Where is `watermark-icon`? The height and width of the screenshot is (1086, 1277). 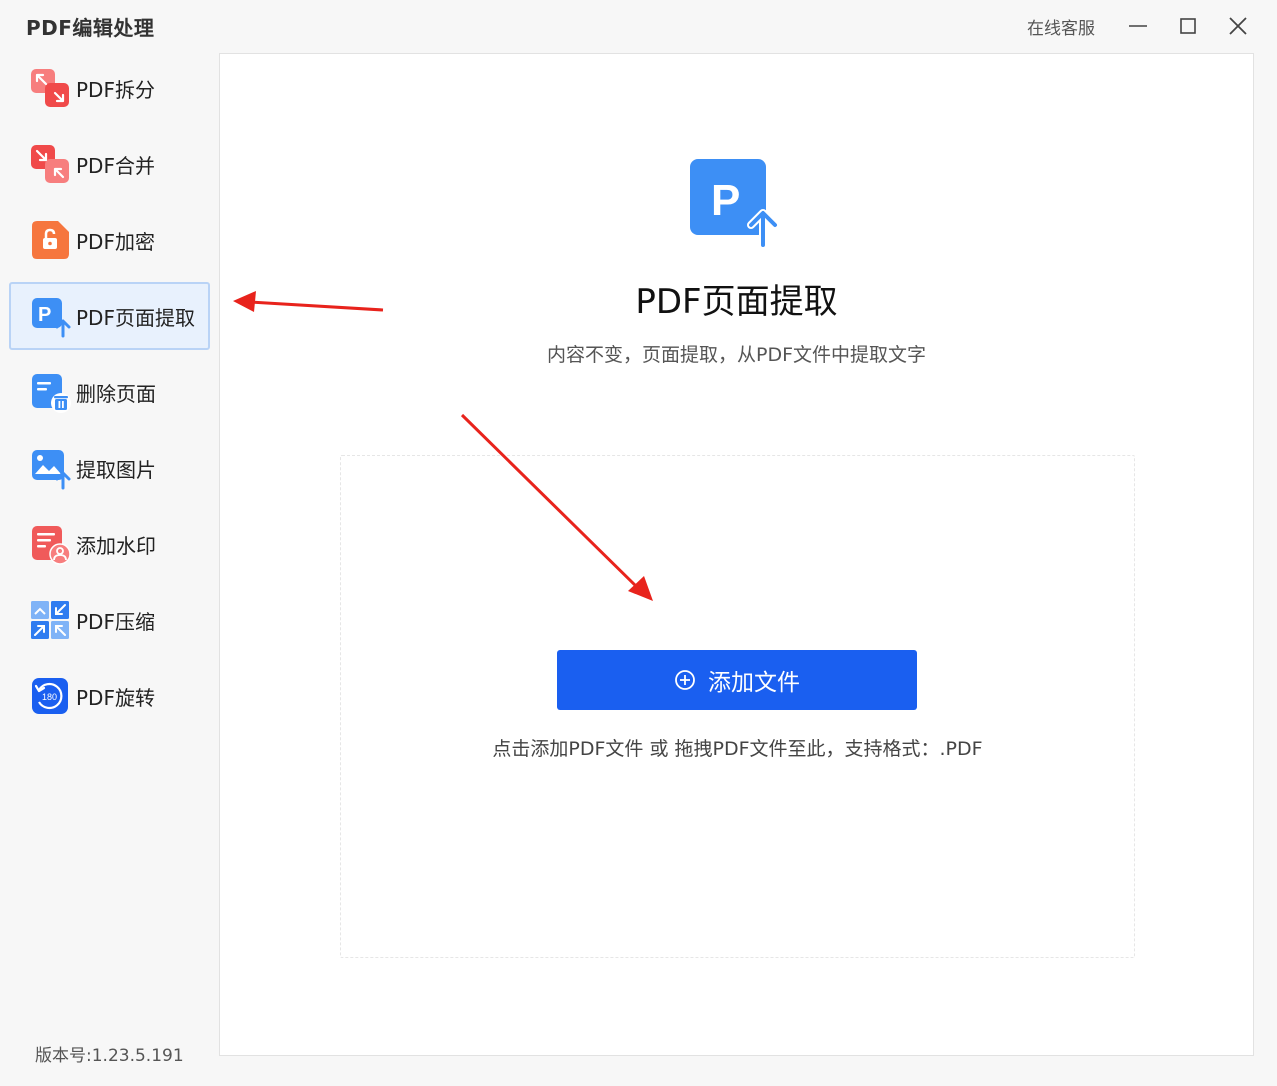
watermark-icon is located at coordinates (51, 545).